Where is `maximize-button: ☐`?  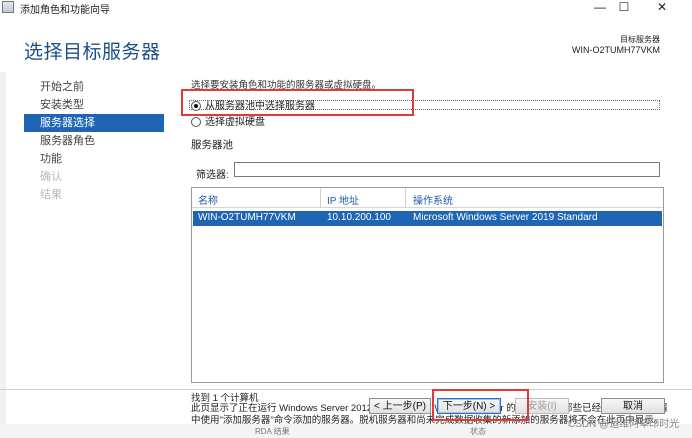 maximize-button: ☐ is located at coordinates (624, 8).